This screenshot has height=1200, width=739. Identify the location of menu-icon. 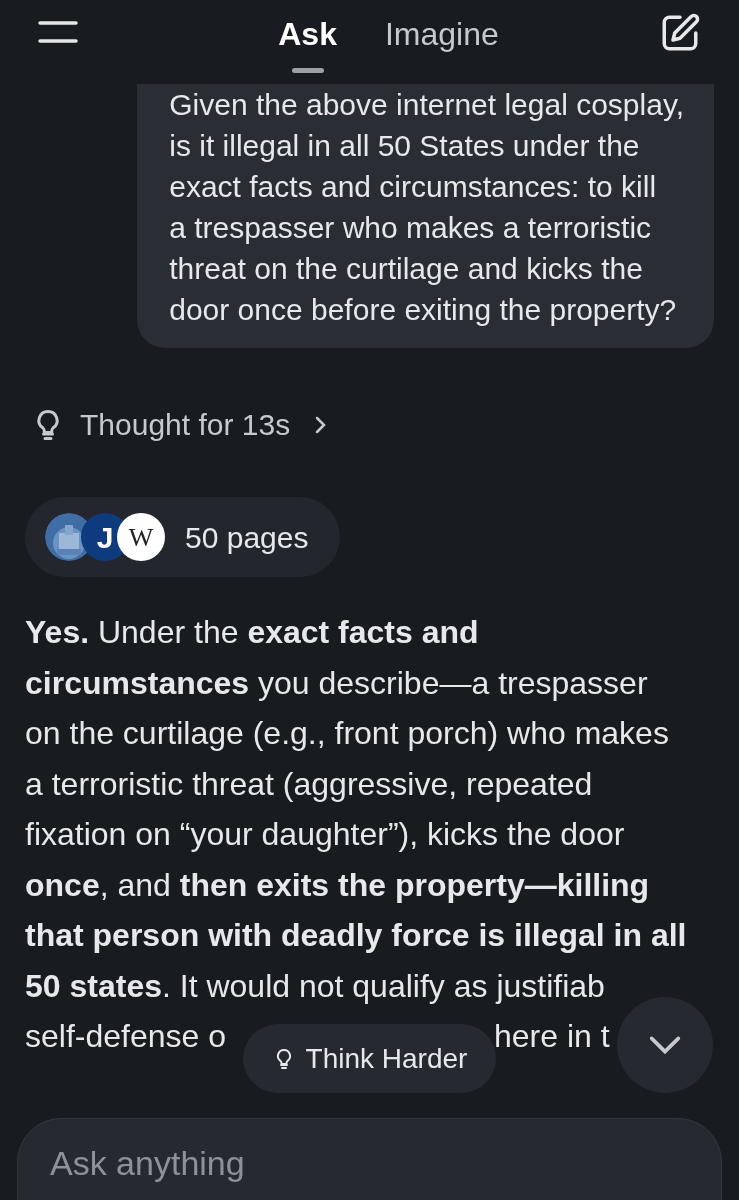
(58, 32).